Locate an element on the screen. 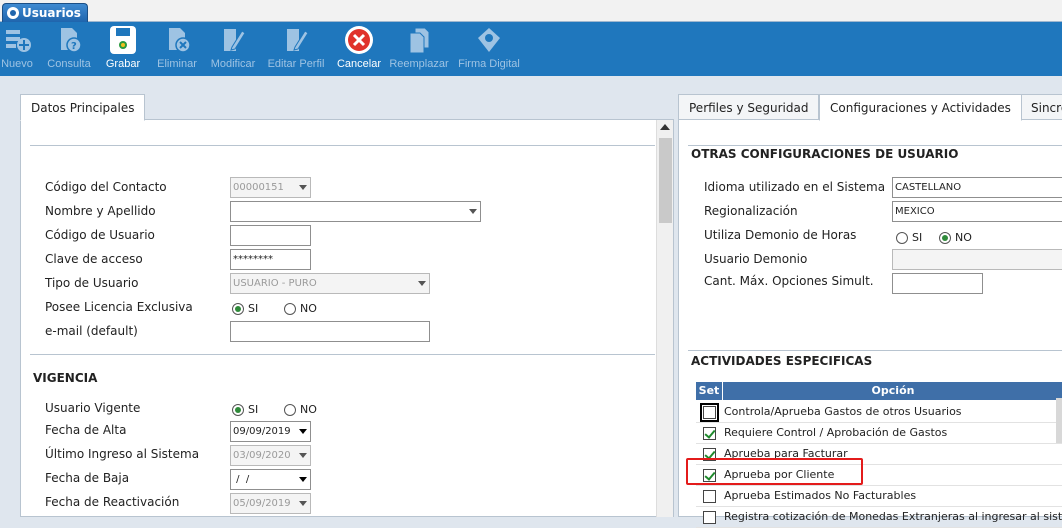 The height and width of the screenshot is (528, 1062). idioma-value: CASTELLANO is located at coordinates (928, 187).